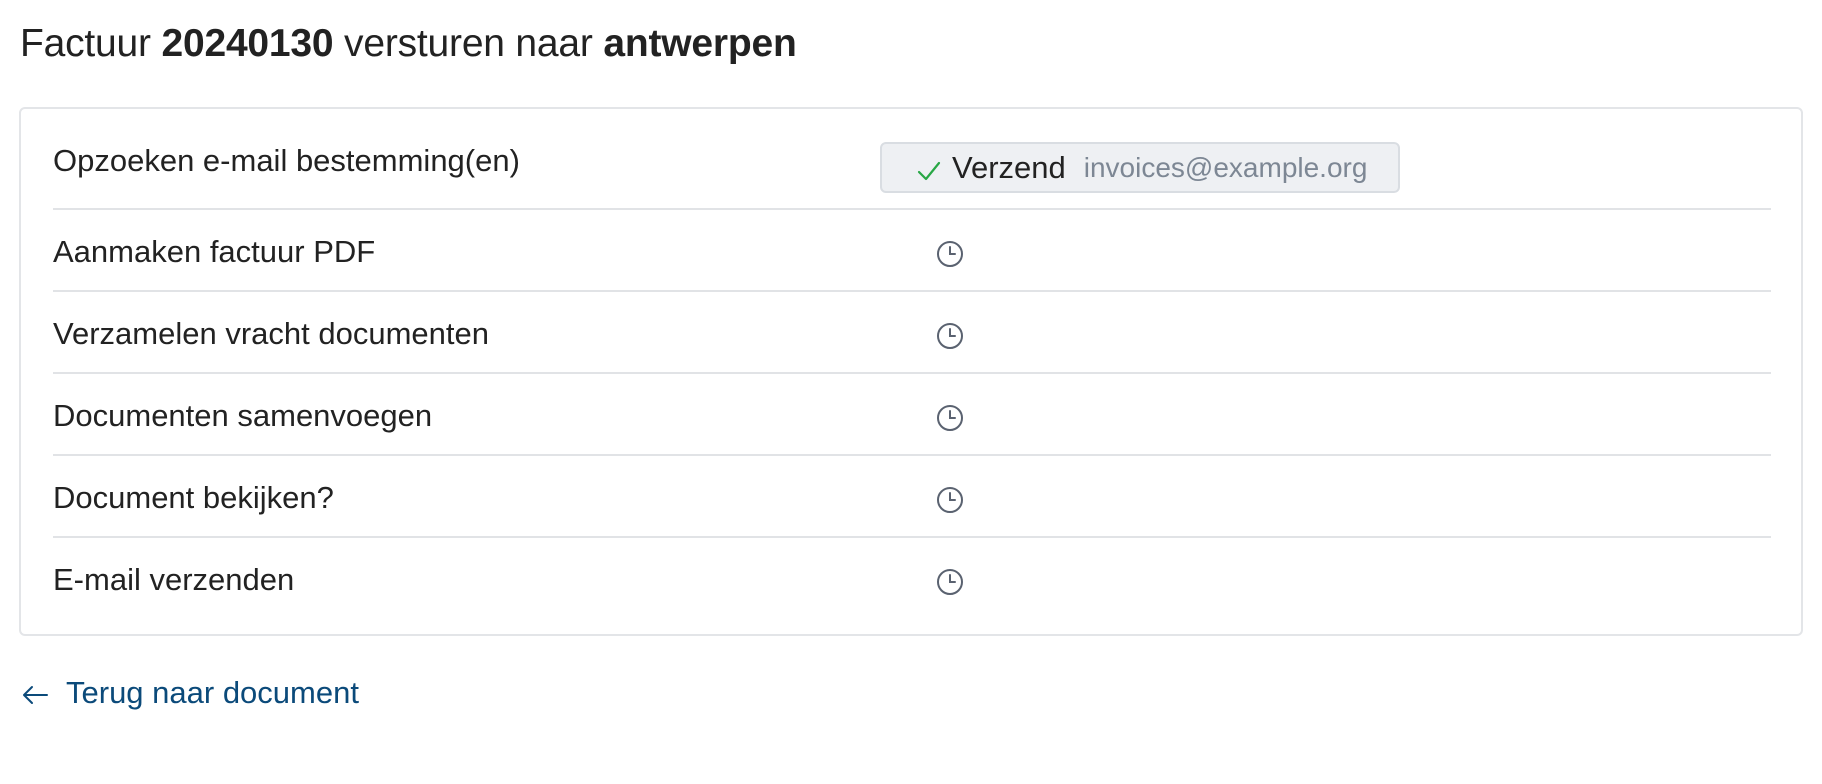 The width and height of the screenshot is (1822, 784). Describe the element at coordinates (286, 160) in the screenshot. I see `step-label: Opzoeken e-mail bestemming(en)` at that location.